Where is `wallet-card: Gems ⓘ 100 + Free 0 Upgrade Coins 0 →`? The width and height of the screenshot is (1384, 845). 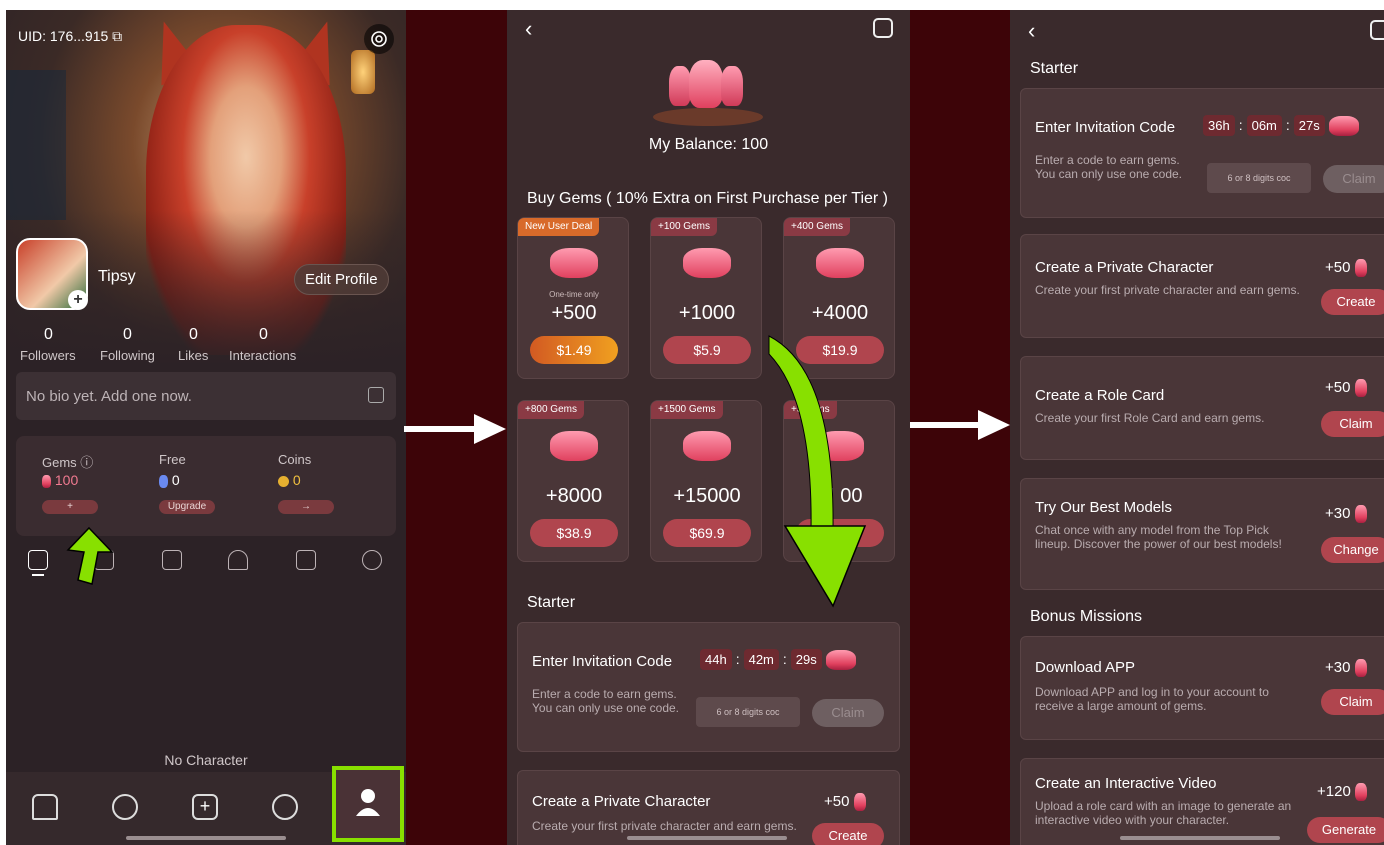 wallet-card: Gems ⓘ 100 + Free 0 Upgrade Coins 0 → is located at coordinates (206, 486).